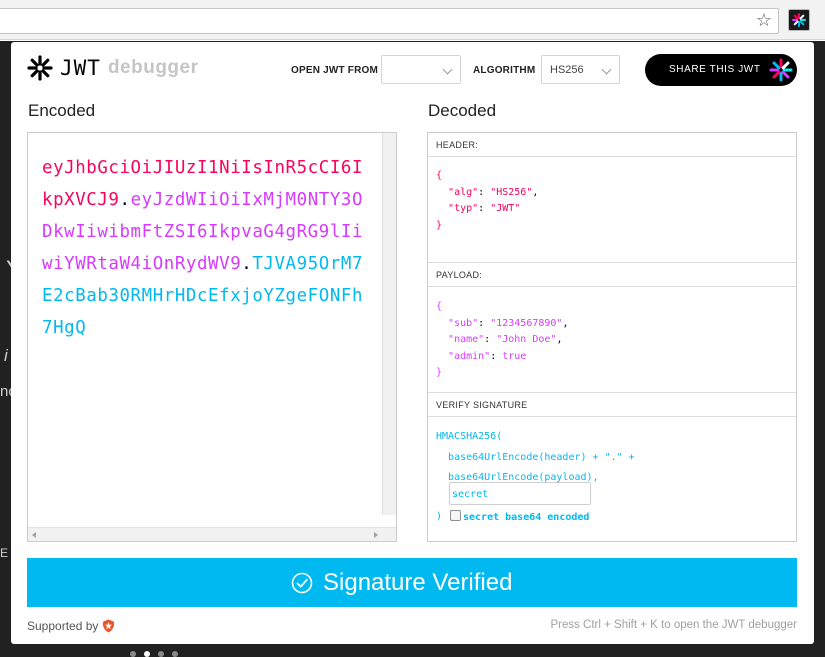 This screenshot has height=657, width=825. What do you see at coordinates (526, 323) in the screenshot?
I see `json-value: "1234567890"` at bounding box center [526, 323].